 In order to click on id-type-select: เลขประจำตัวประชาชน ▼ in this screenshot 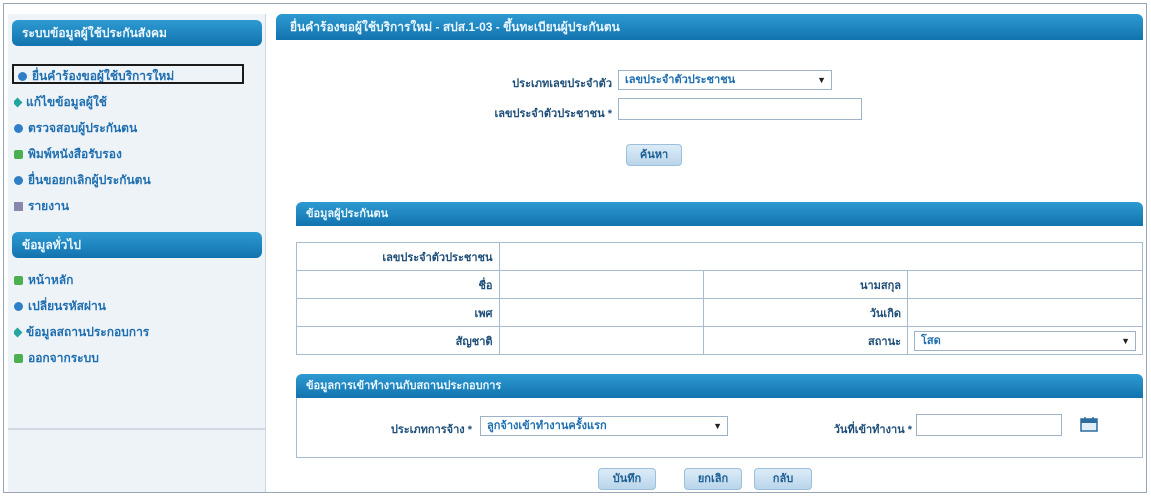, I will do `click(725, 80)`.